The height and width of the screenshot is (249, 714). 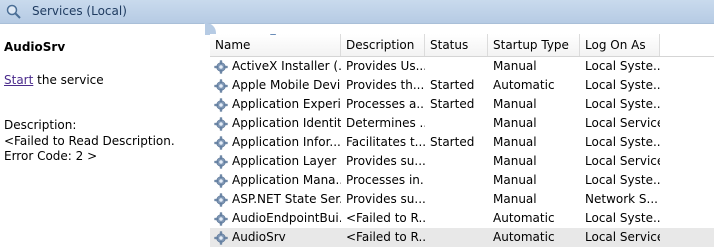 What do you see at coordinates (40, 125) in the screenshot?
I see `description-label: Description:` at bounding box center [40, 125].